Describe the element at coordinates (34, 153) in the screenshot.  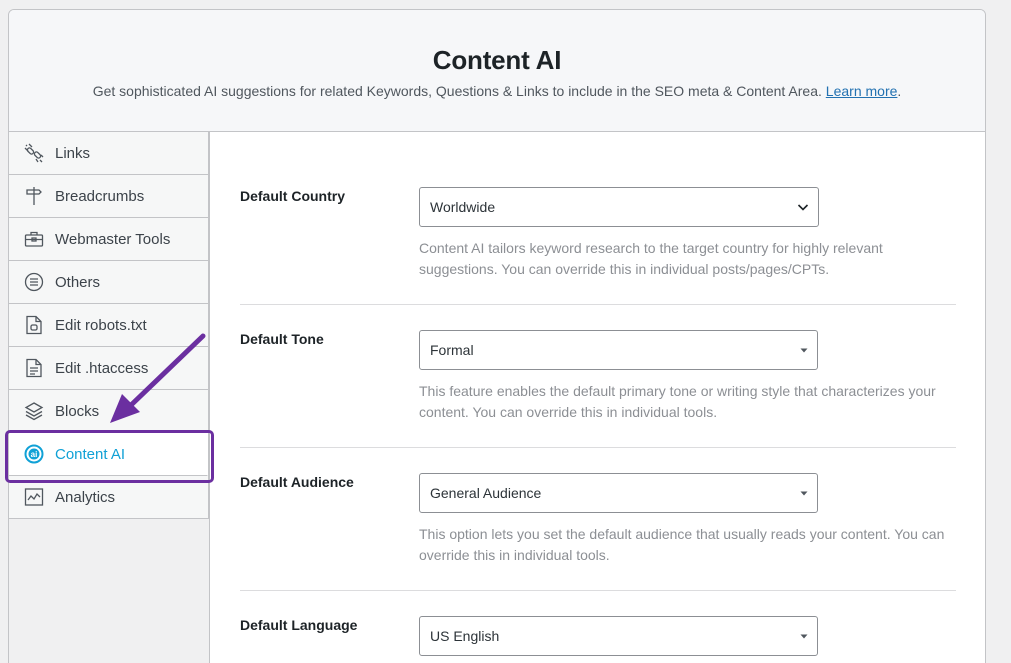
I see `links-icon` at that location.